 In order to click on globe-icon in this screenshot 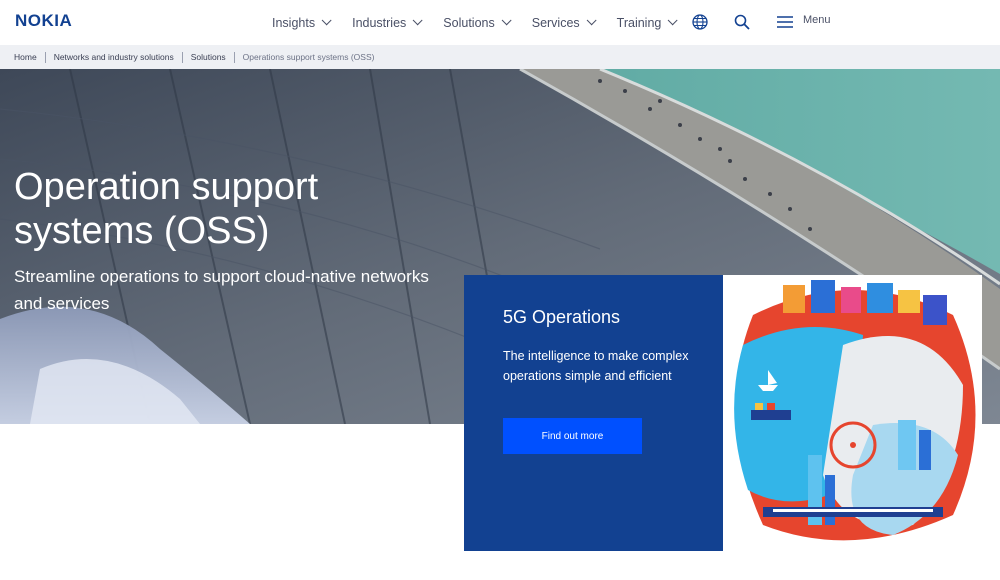, I will do `click(700, 22)`.